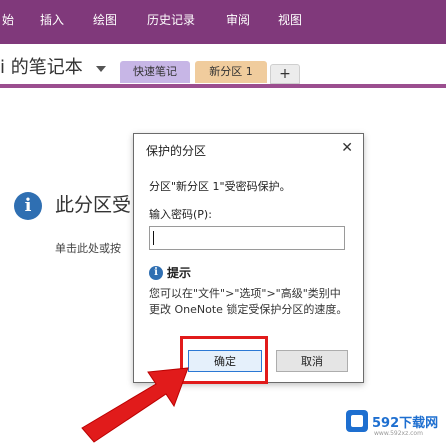 The width and height of the screenshot is (446, 444). Describe the element at coordinates (52, 20) in the screenshot. I see `tab-insert: 插入` at that location.